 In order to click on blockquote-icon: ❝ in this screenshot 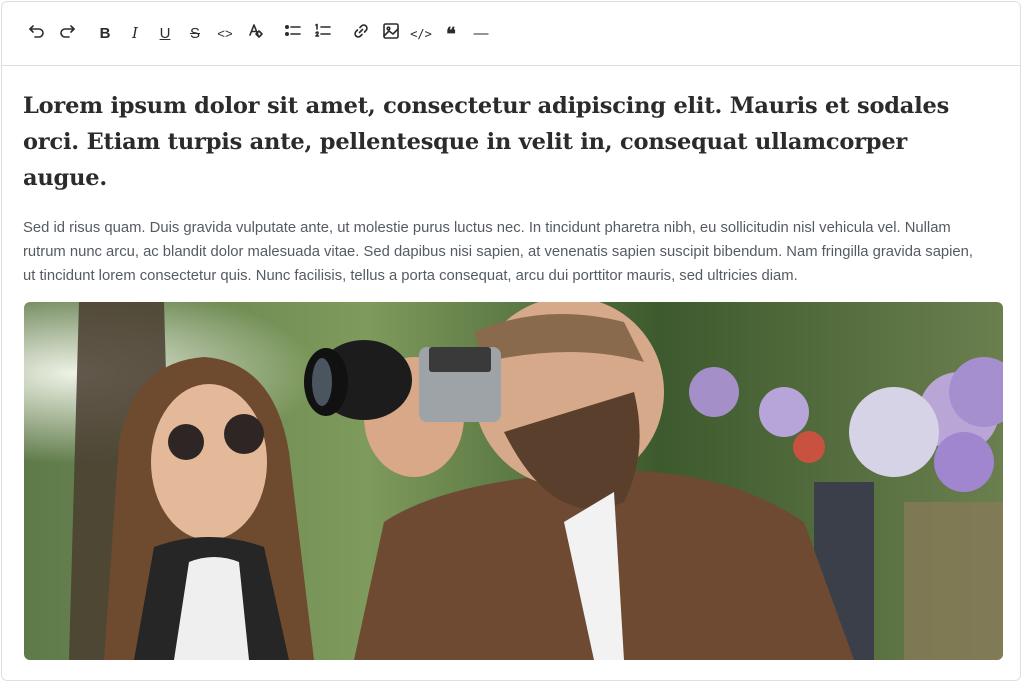, I will do `click(451, 33)`.